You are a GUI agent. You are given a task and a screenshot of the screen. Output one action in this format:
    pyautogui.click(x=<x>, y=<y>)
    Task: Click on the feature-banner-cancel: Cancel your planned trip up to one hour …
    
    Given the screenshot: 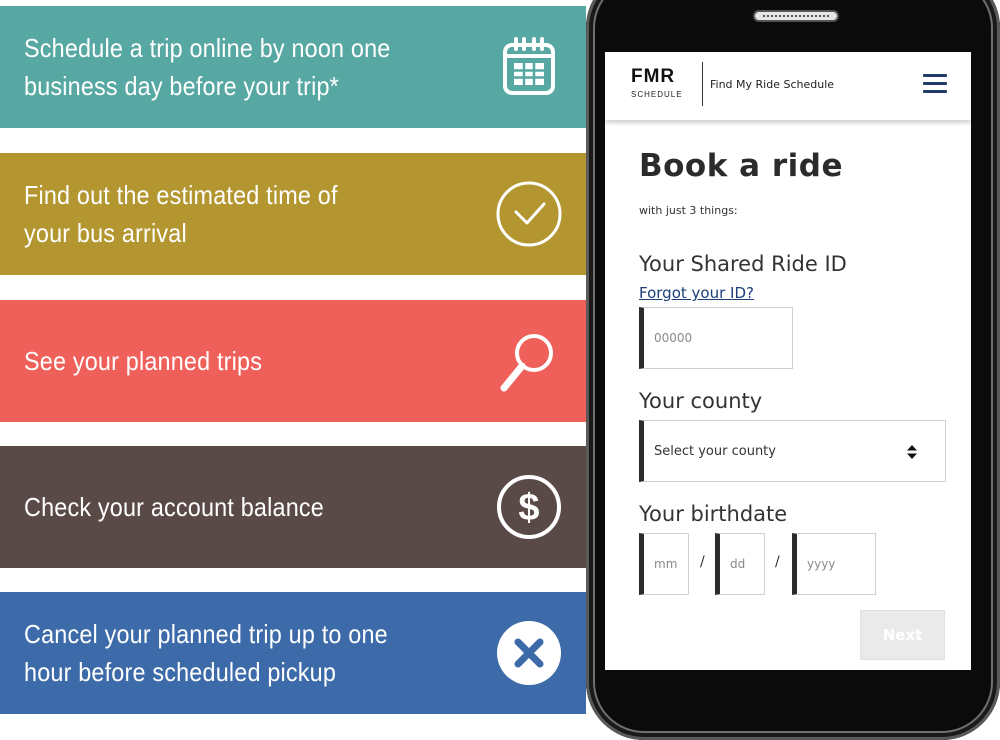 What is the action you would take?
    pyautogui.click(x=293, y=653)
    